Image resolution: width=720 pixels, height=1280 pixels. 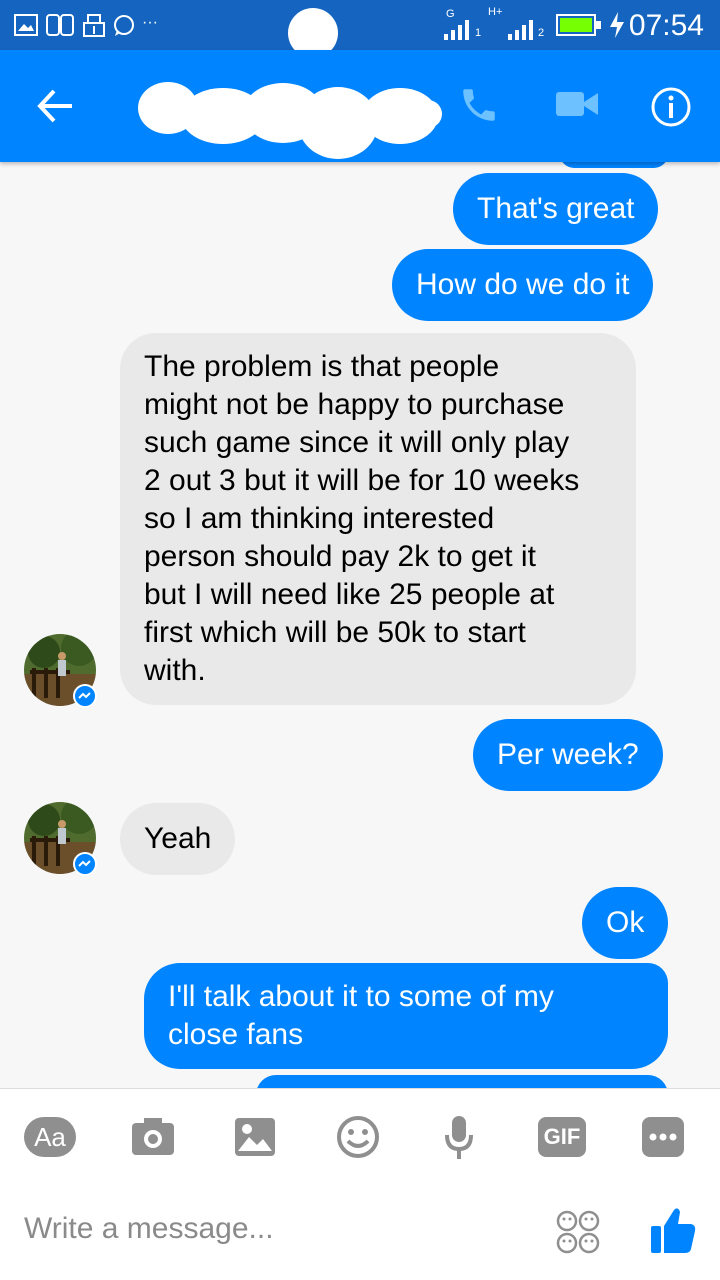 I want to click on conversation-header, so click(x=360, y=106).